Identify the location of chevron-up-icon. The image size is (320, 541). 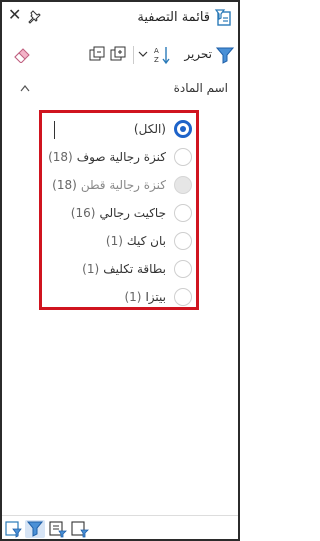
(25, 88).